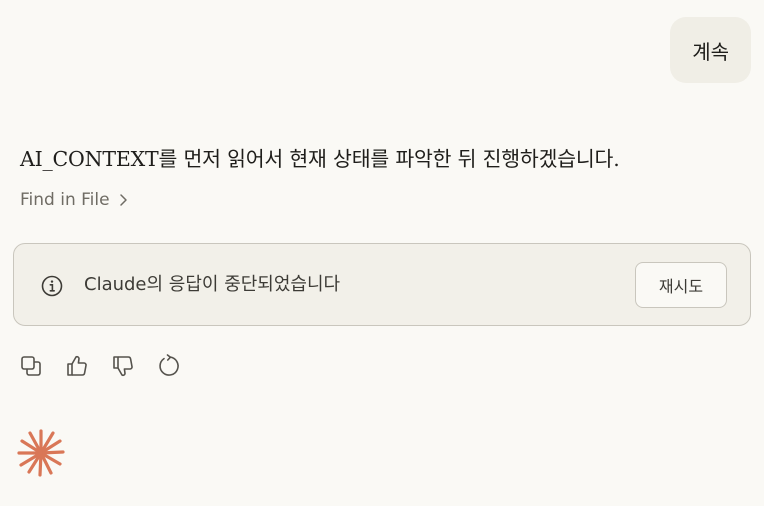 The width and height of the screenshot is (764, 506). Describe the element at coordinates (41, 453) in the screenshot. I see `claude-spark-icon` at that location.